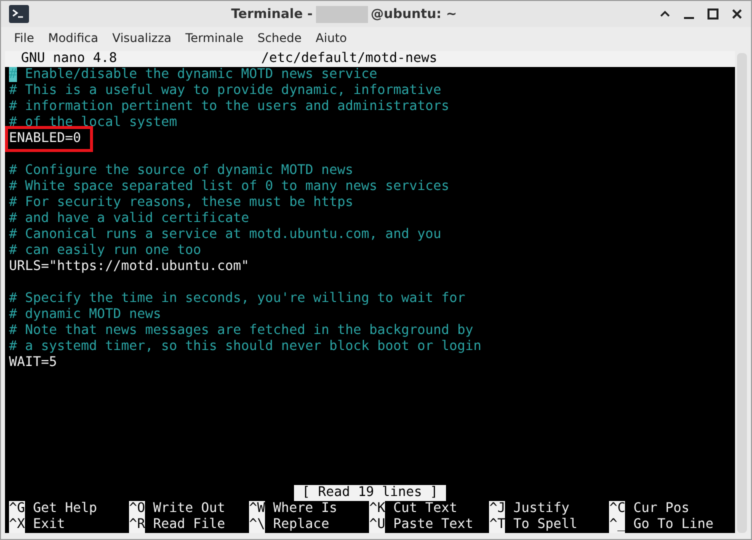  What do you see at coordinates (19, 14) in the screenshot?
I see `terminal-icon` at bounding box center [19, 14].